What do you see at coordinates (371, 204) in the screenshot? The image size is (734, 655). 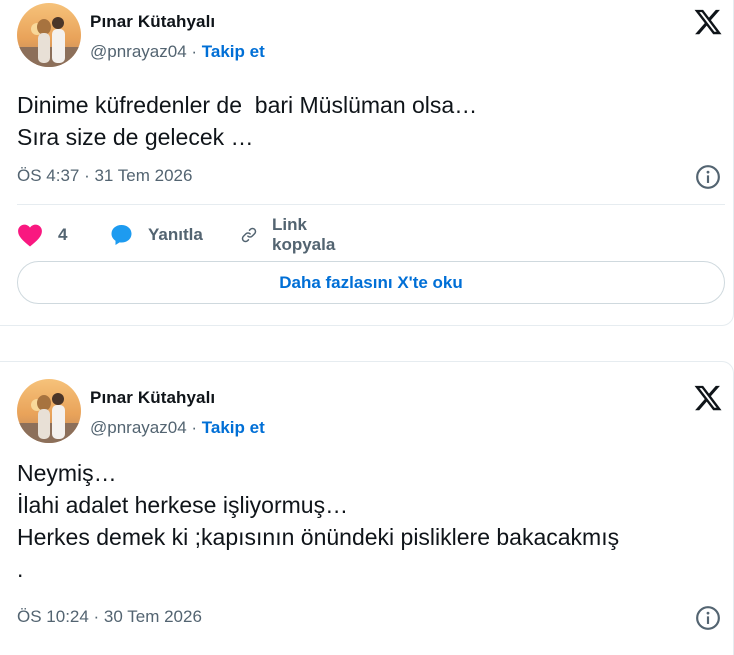 I see `divider` at bounding box center [371, 204].